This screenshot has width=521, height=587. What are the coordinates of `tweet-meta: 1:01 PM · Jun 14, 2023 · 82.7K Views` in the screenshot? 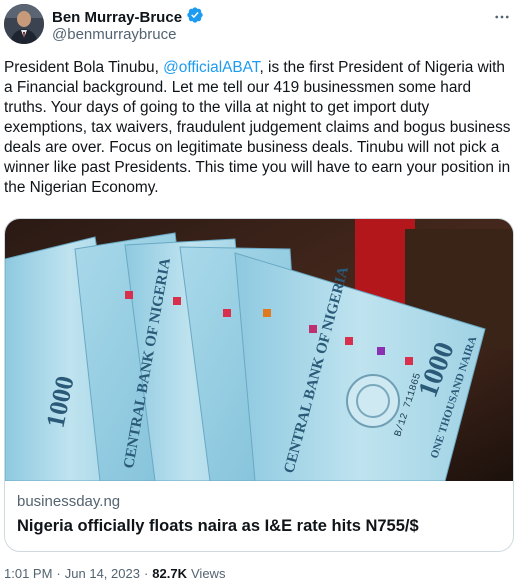 It's located at (114, 573).